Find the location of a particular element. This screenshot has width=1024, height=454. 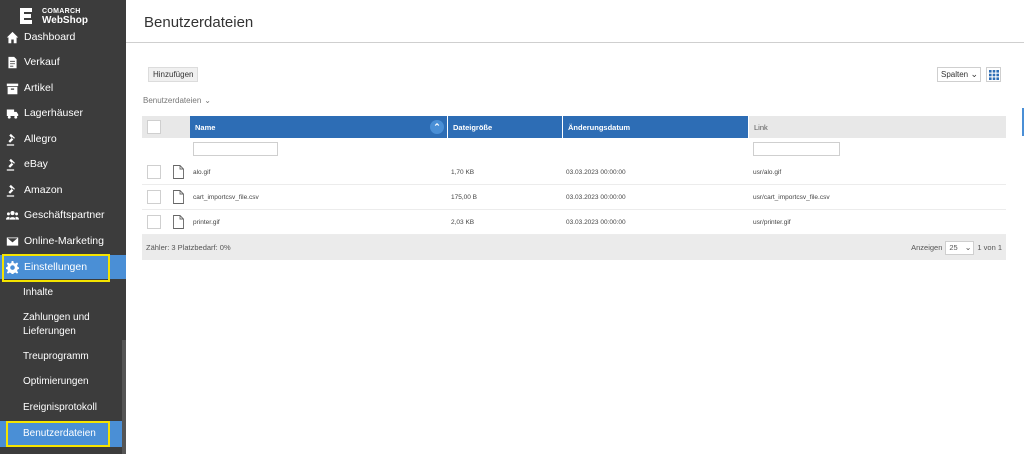

sidebar-subitem-label: Zahlungen und Lieferungen is located at coordinates (56, 324).